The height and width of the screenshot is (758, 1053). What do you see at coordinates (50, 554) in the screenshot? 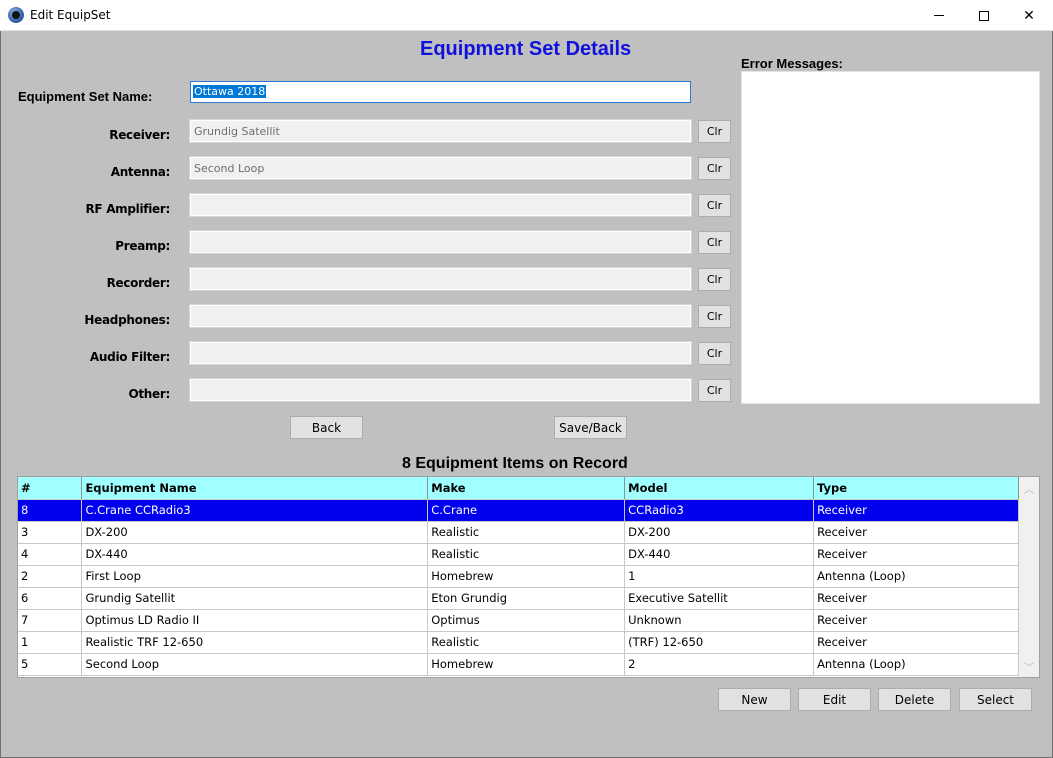
I see `table-cell: 4` at bounding box center [50, 554].